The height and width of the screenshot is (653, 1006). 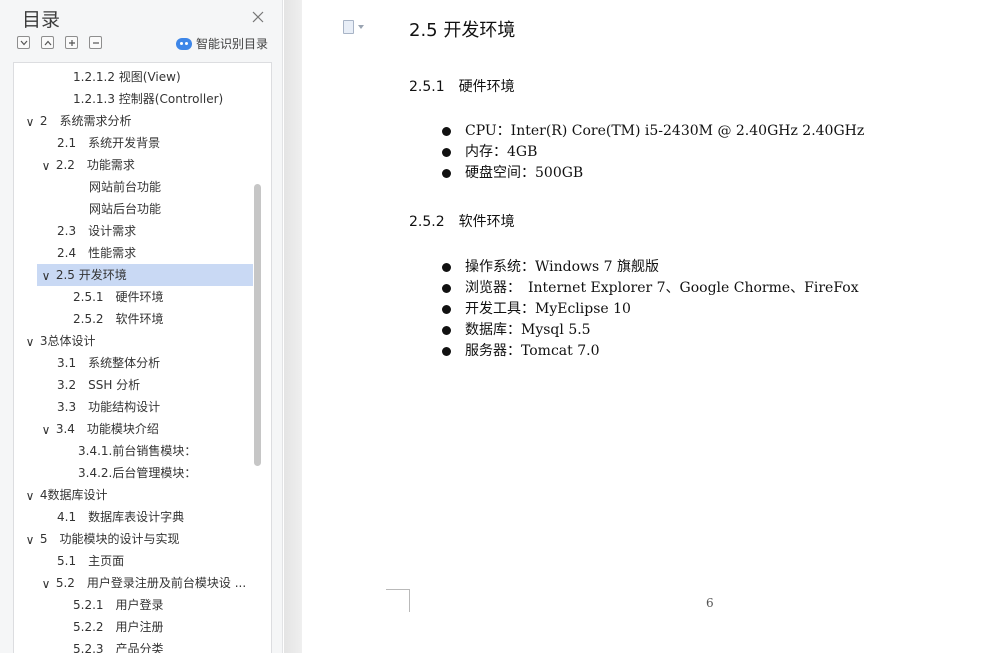 What do you see at coordinates (23, 42) in the screenshot?
I see `expand-all-icon` at bounding box center [23, 42].